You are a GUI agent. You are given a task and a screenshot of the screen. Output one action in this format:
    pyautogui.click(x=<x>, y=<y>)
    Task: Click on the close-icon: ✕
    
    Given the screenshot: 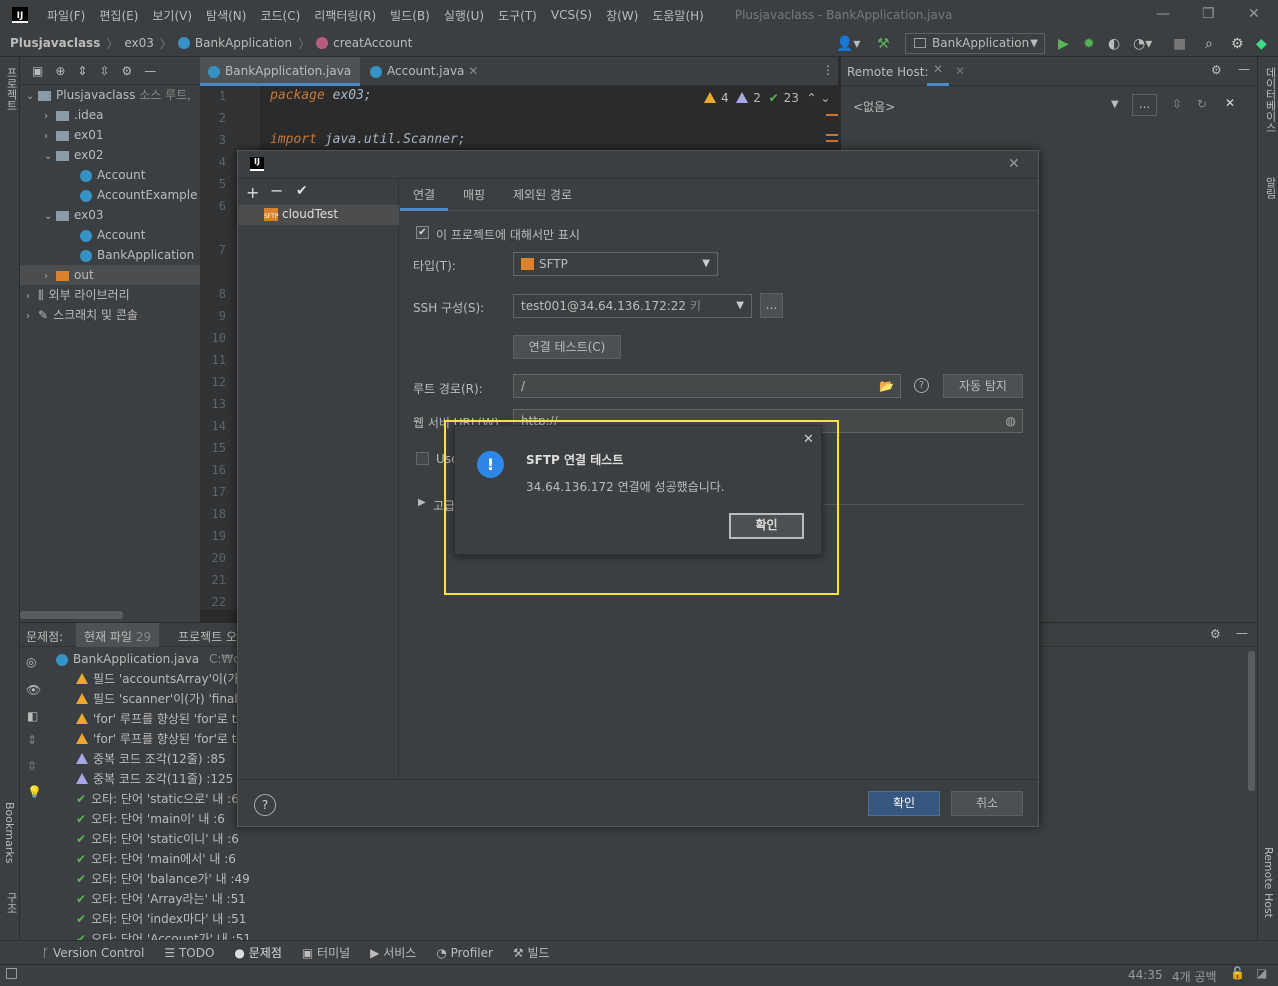 What is the action you would take?
    pyautogui.click(x=1230, y=103)
    